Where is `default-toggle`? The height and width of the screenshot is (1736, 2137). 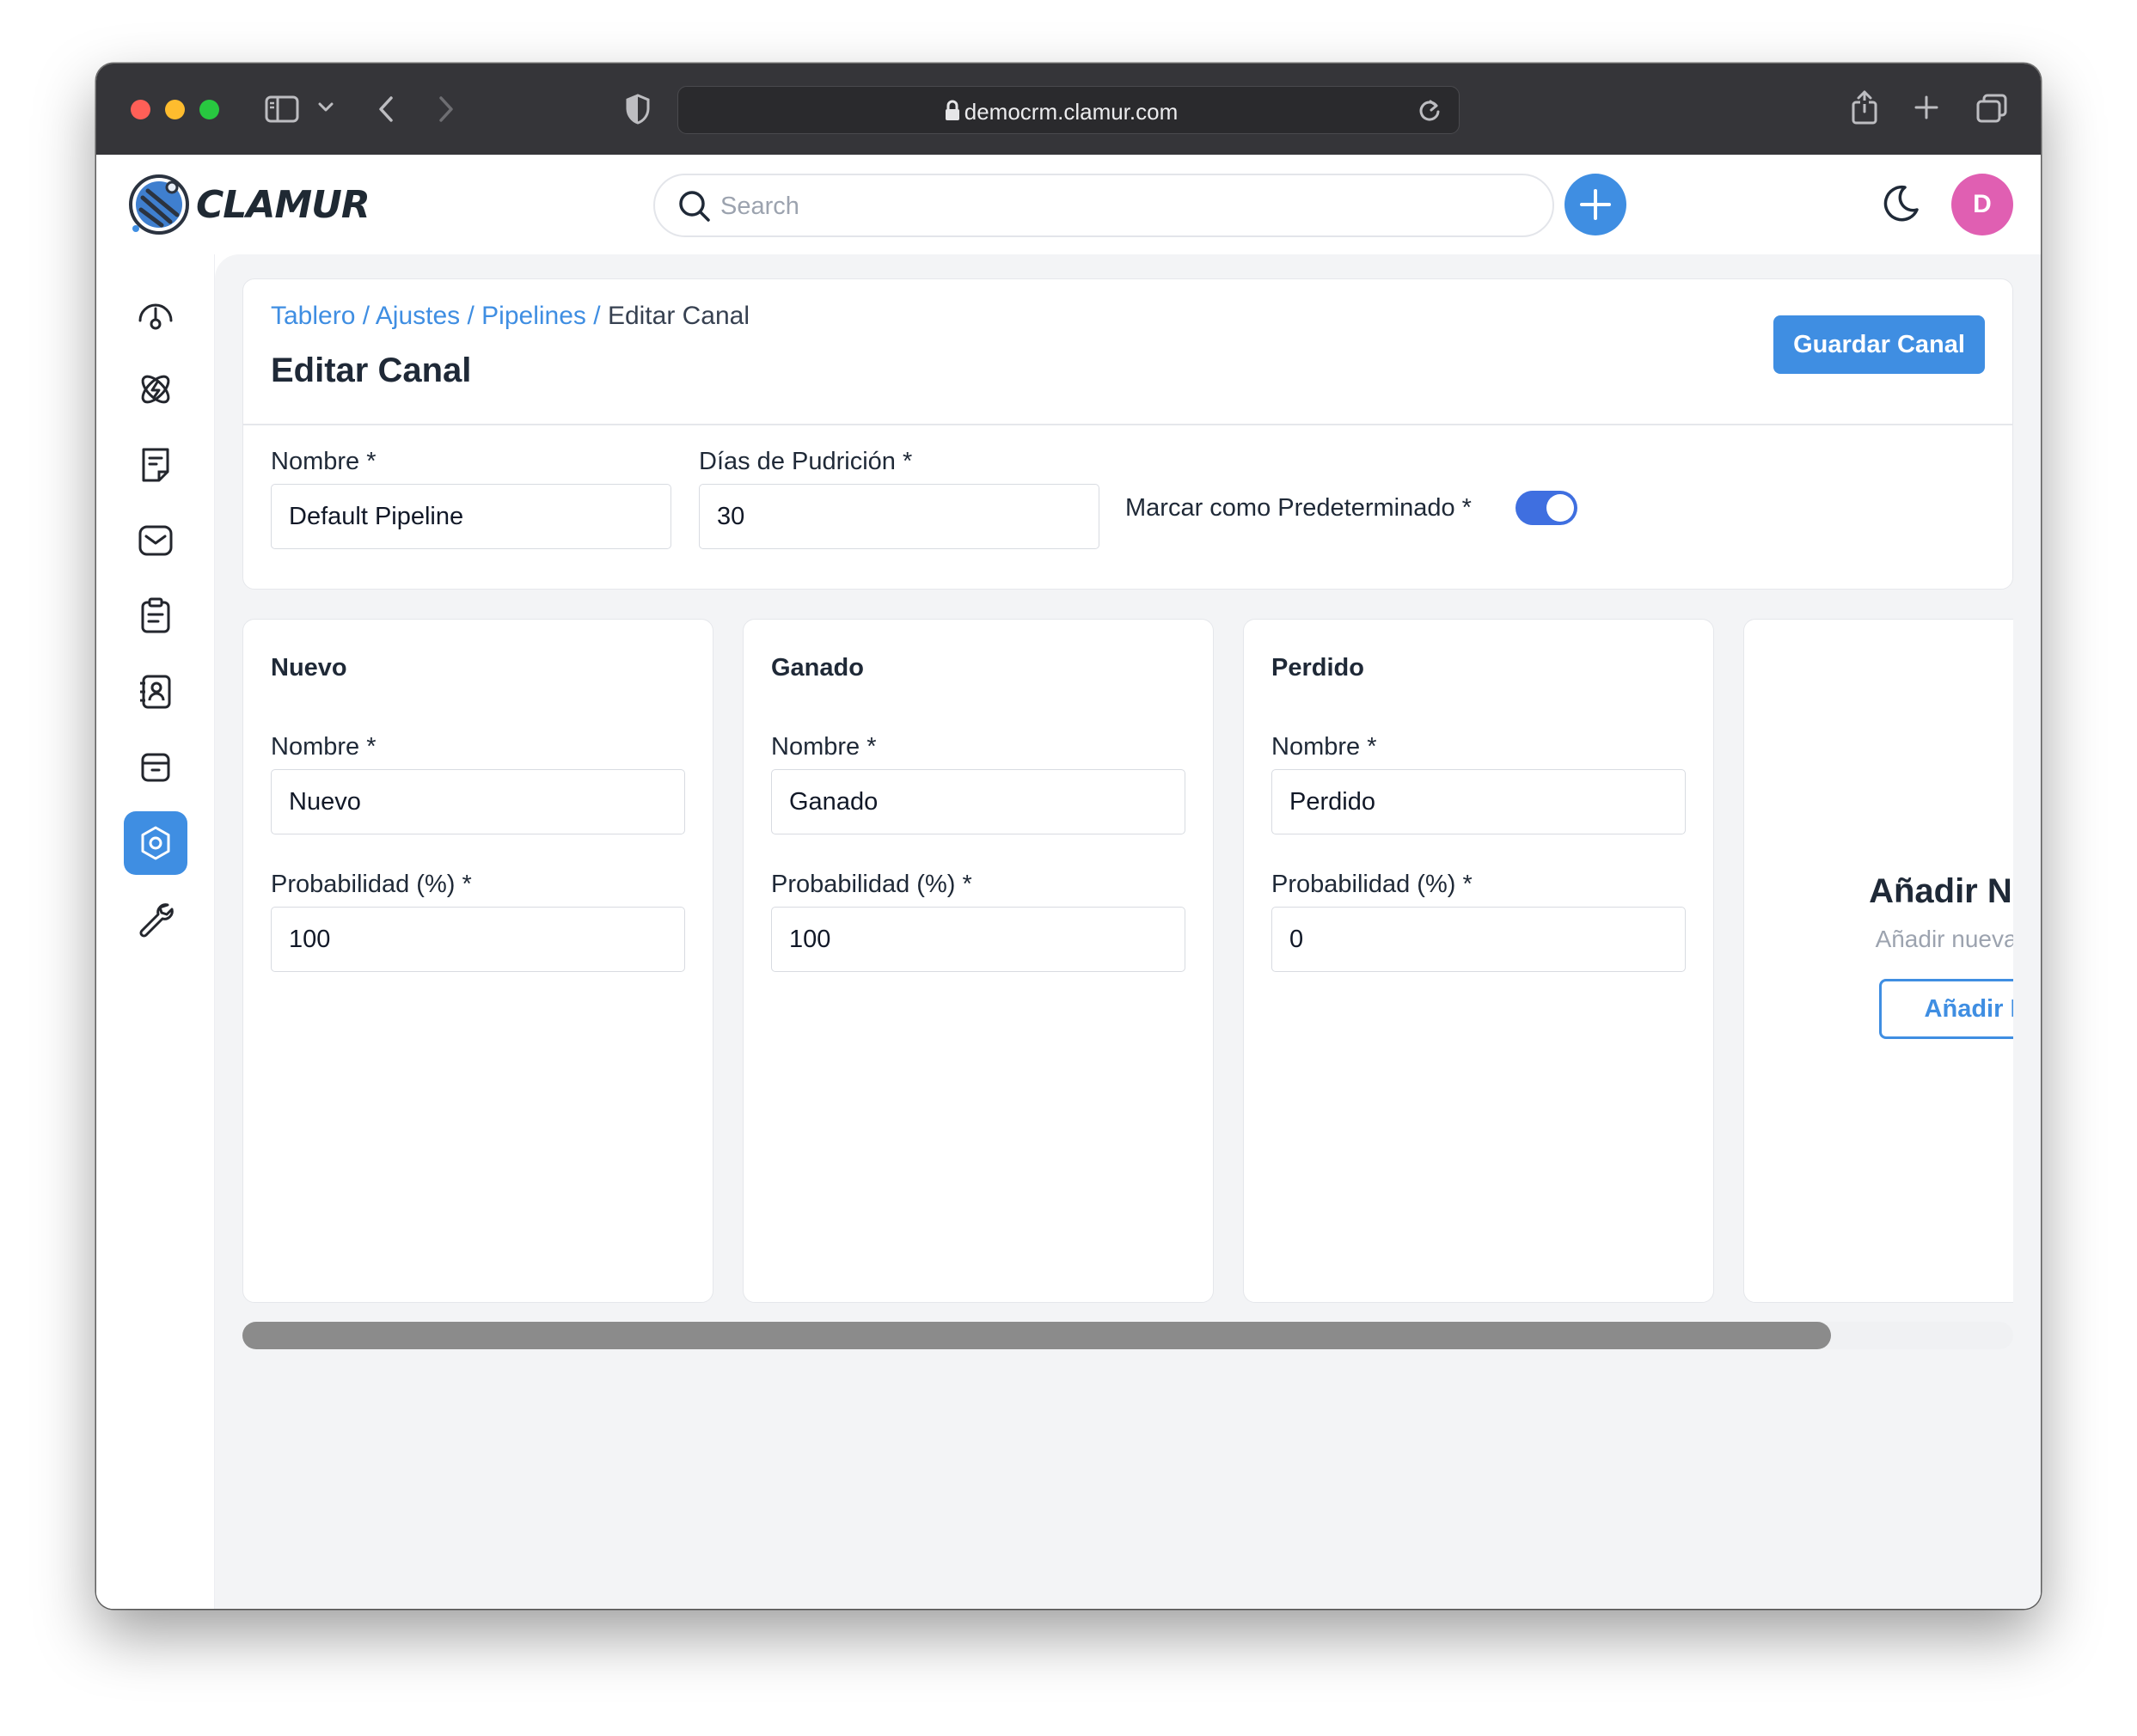
default-toggle is located at coordinates (1546, 508).